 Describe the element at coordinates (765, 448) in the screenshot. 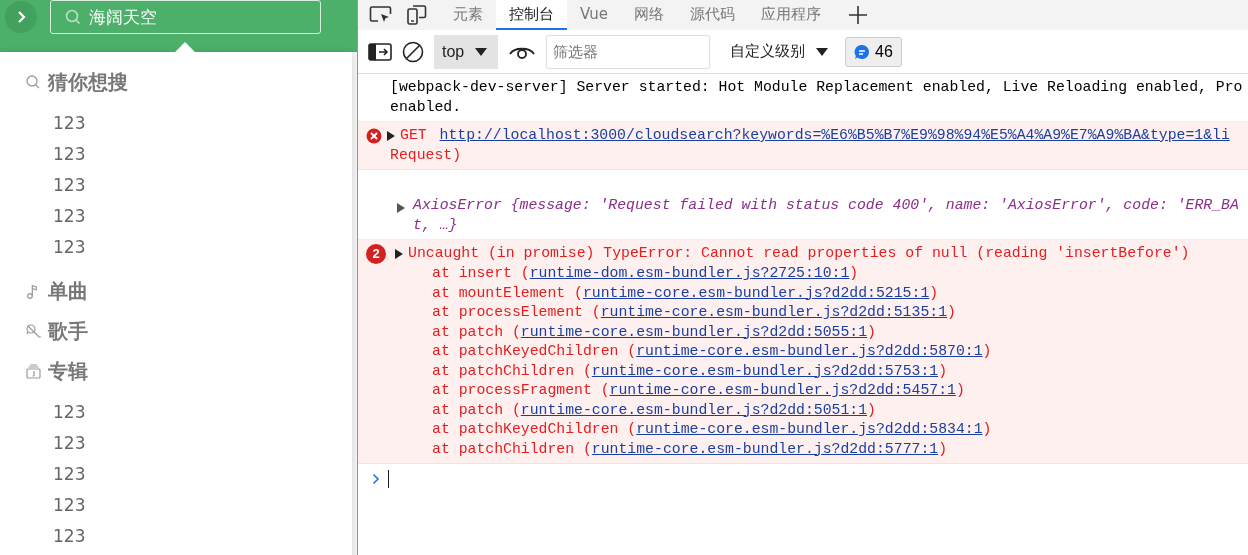

I see `source-link: runtime-core.esm-bundler.js?d2dd:5777:1` at that location.